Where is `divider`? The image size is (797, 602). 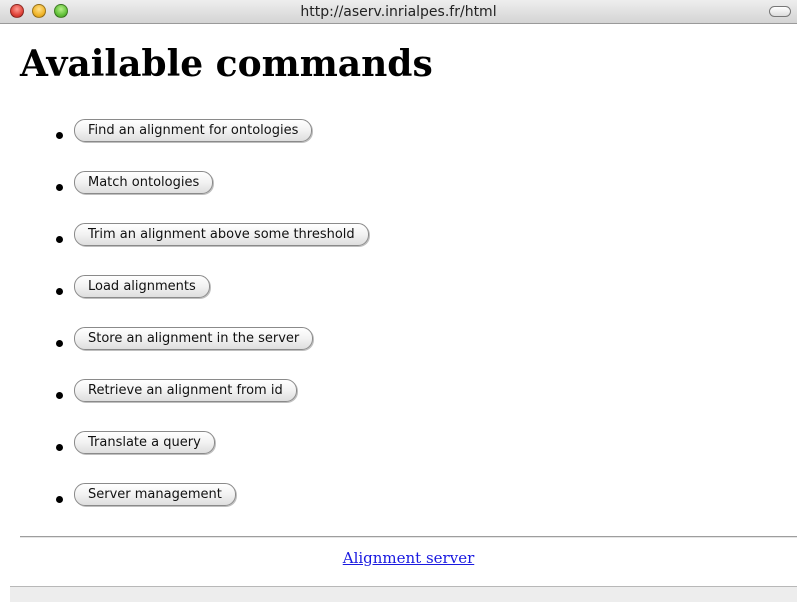 divider is located at coordinates (408, 537).